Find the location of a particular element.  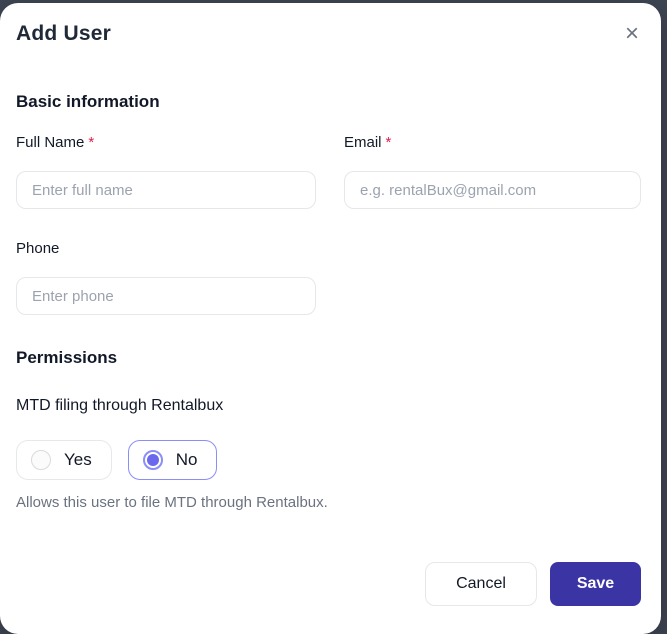

name-email-row: Full Name* Email* is located at coordinates (328, 171).